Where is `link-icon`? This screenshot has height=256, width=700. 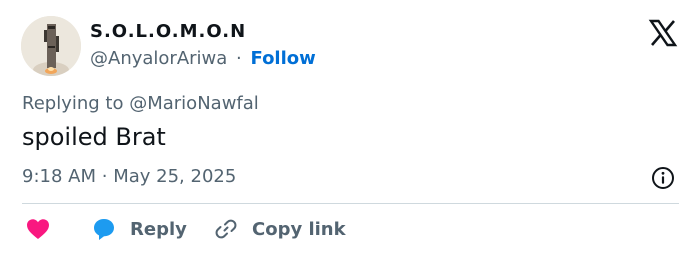
link-icon is located at coordinates (226, 229).